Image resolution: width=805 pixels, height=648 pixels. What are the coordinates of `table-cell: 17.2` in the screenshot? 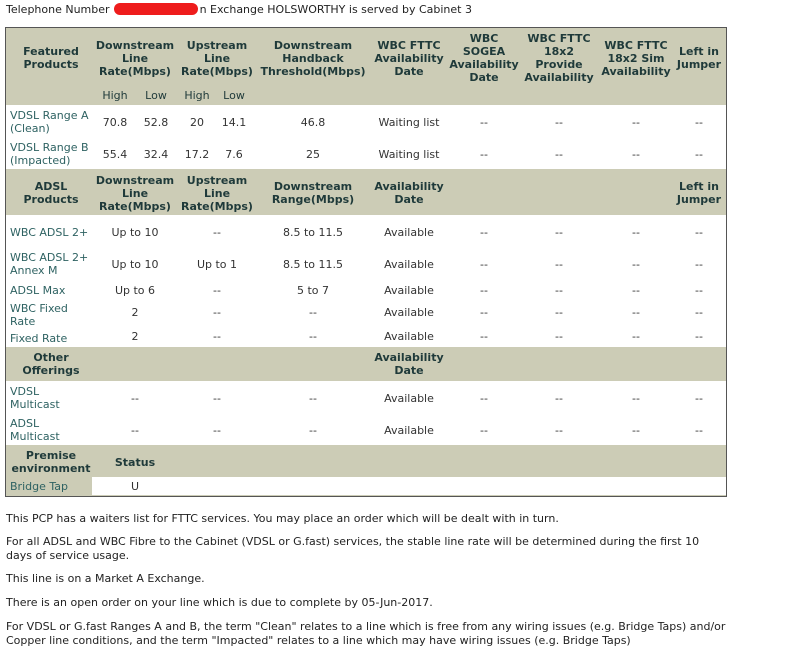 It's located at (197, 154).